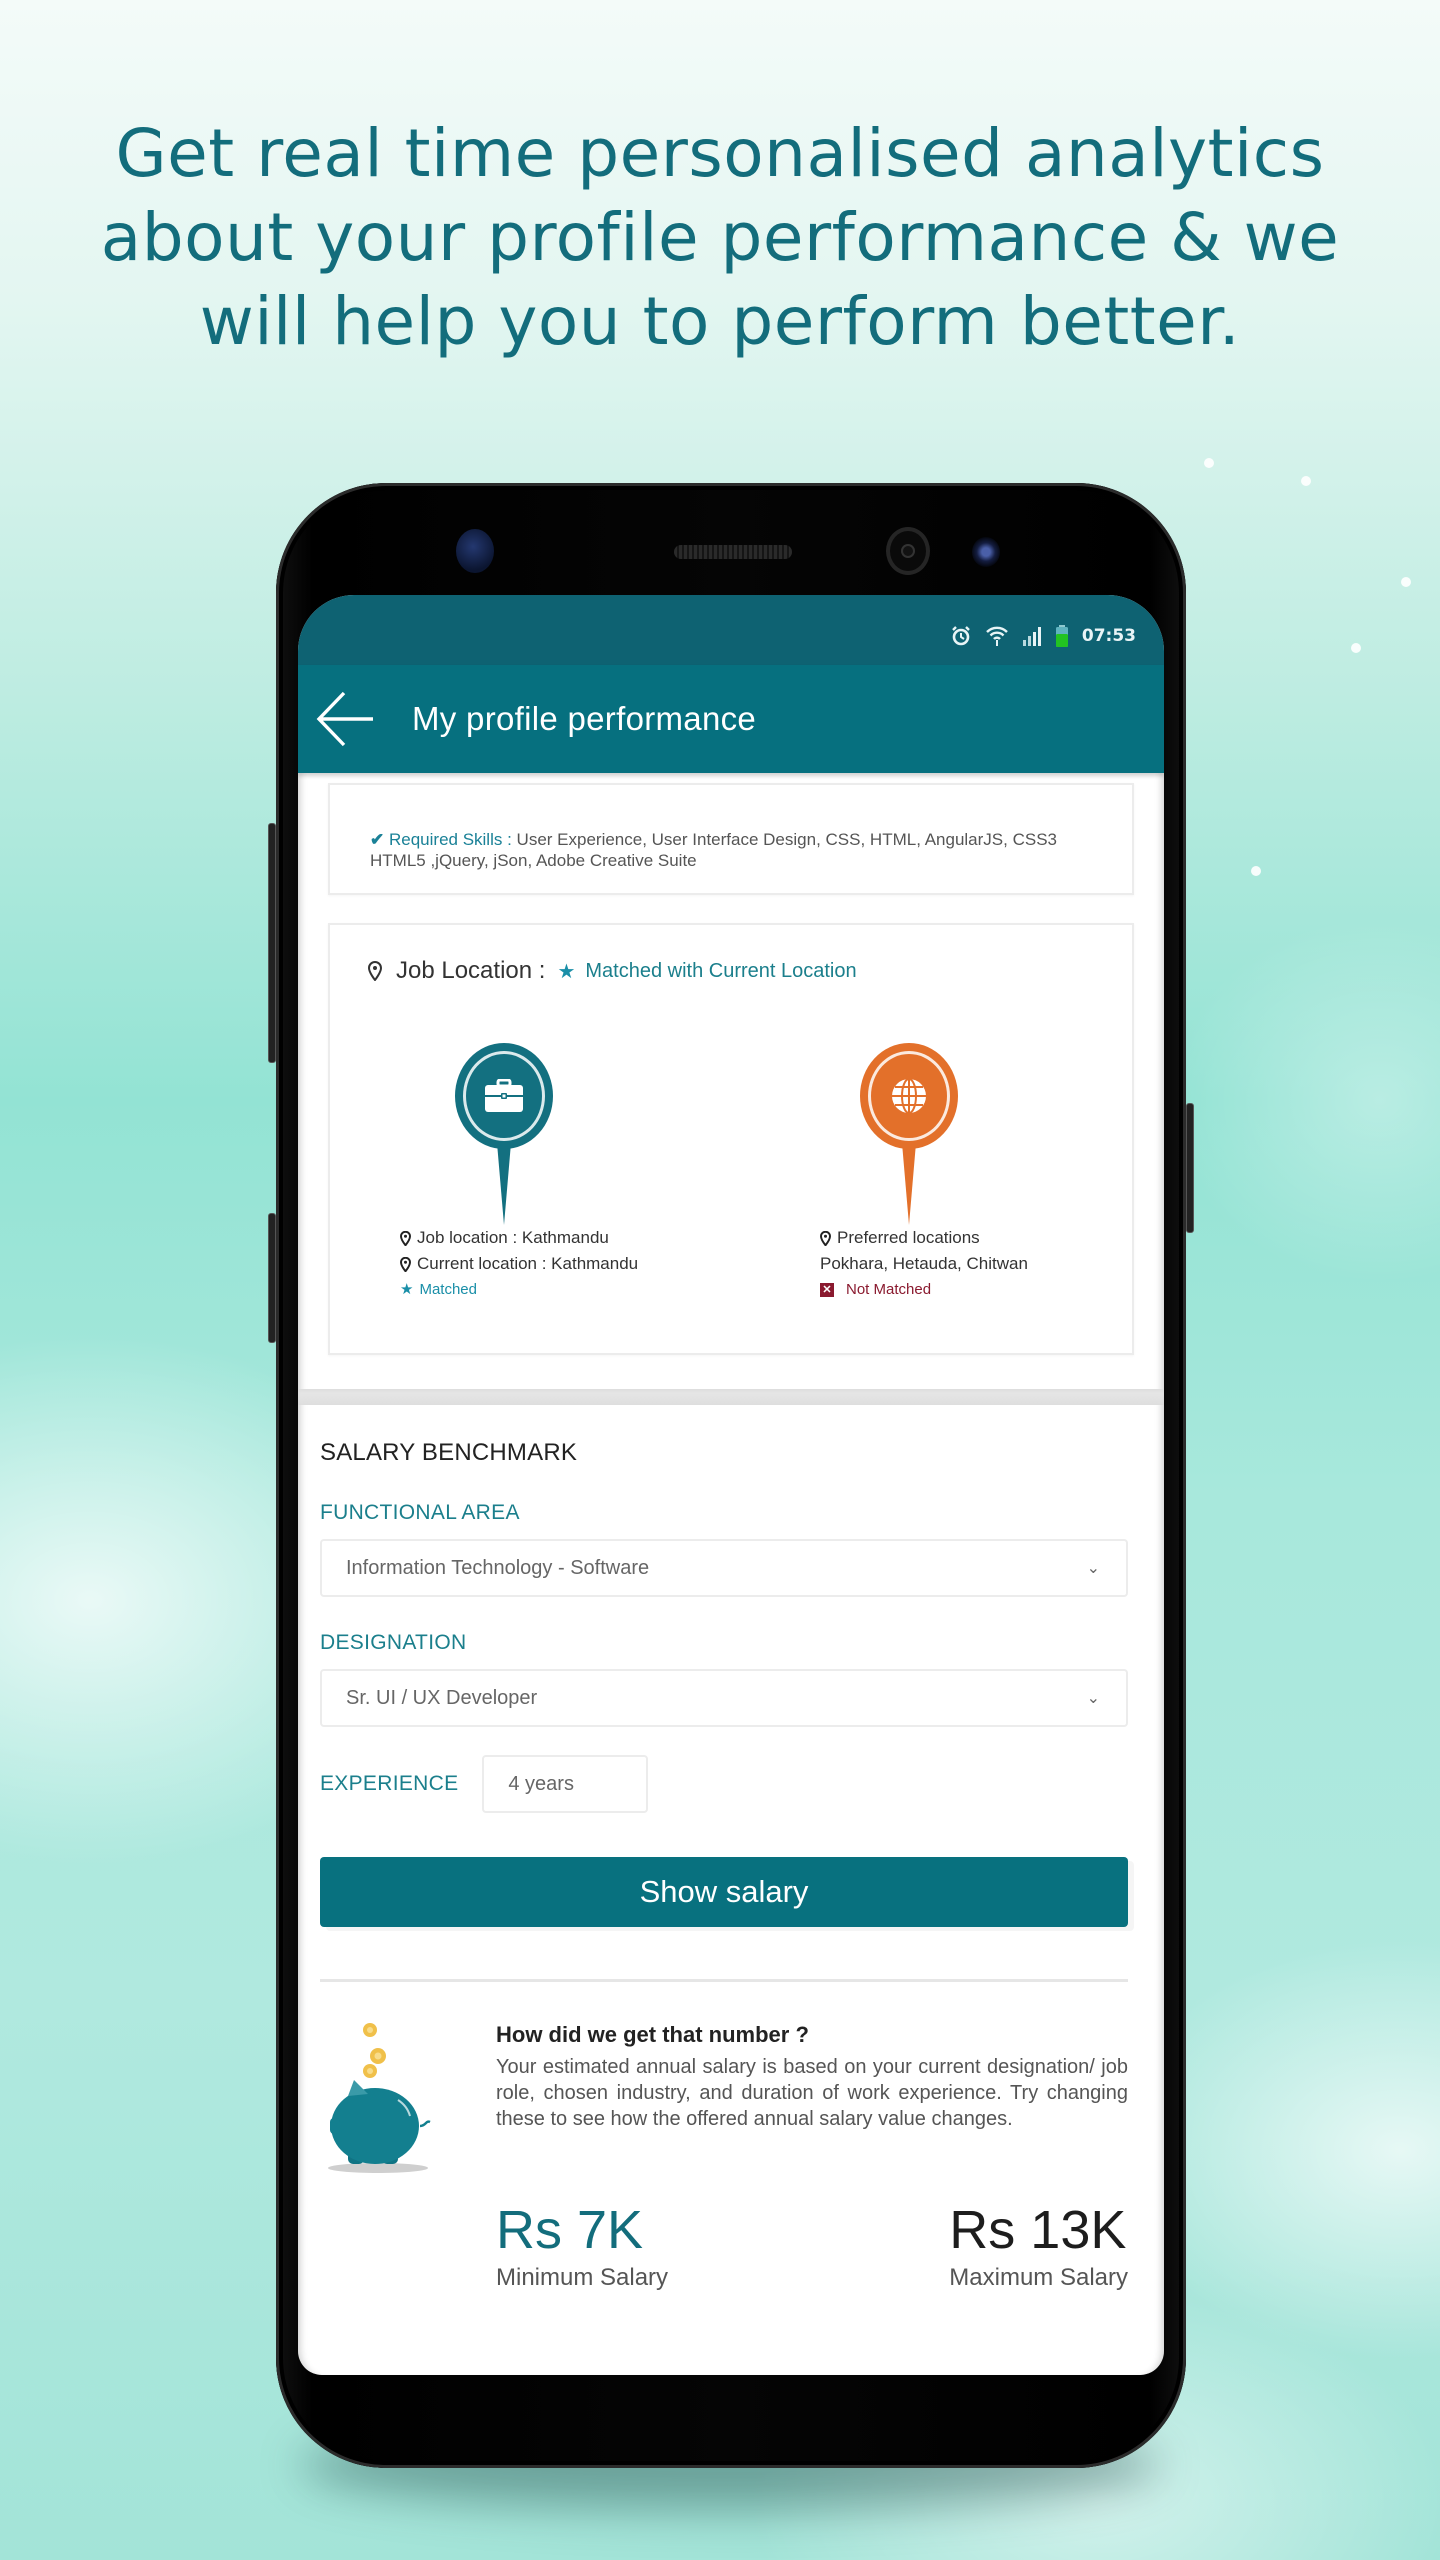 The height and width of the screenshot is (2560, 1440). Describe the element at coordinates (731, 1397) in the screenshot. I see `section-divider` at that location.